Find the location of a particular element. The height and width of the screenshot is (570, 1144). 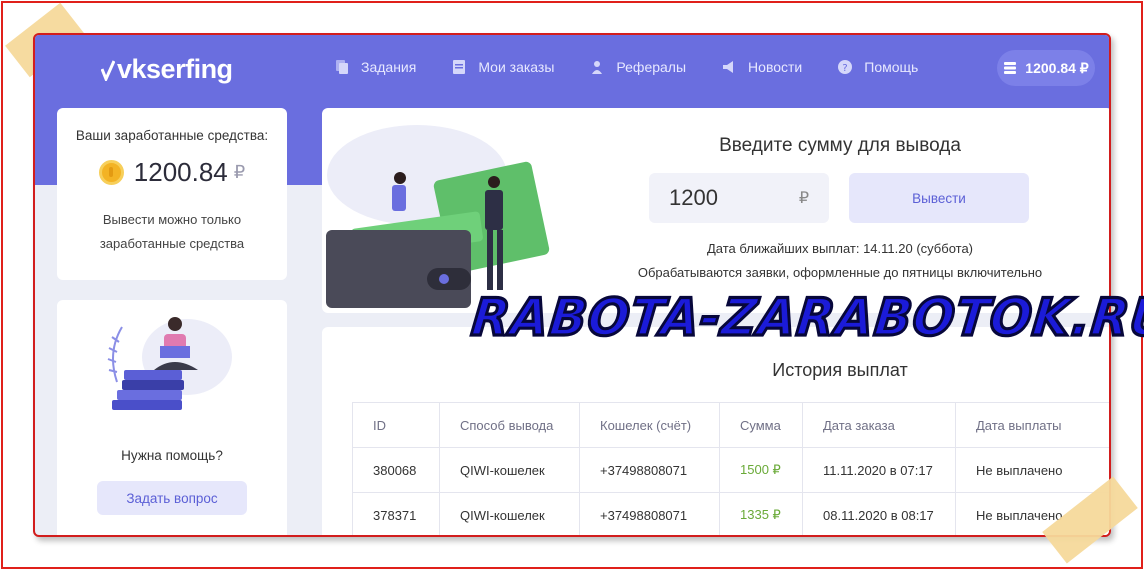

reading-person-illustration is located at coordinates (169, 363).